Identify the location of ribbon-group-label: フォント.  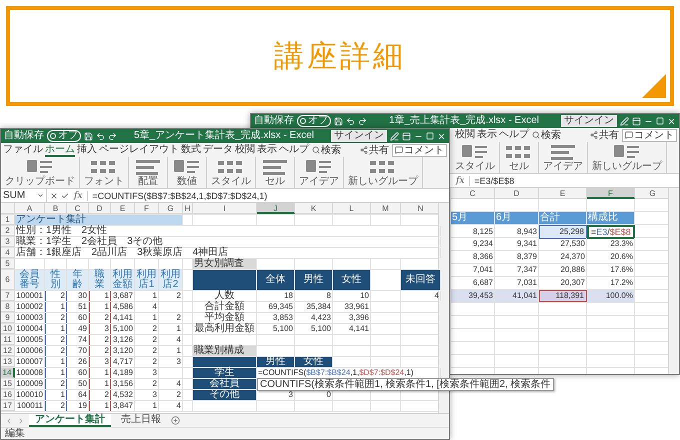
(104, 181).